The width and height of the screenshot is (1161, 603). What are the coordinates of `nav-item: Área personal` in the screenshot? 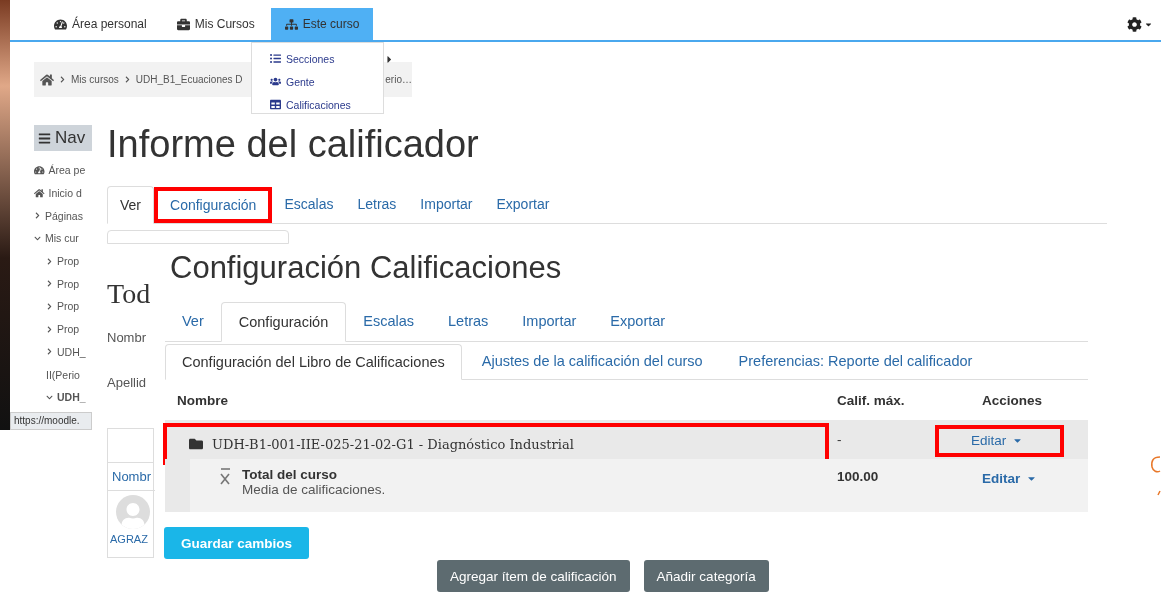 It's located at (100, 24).